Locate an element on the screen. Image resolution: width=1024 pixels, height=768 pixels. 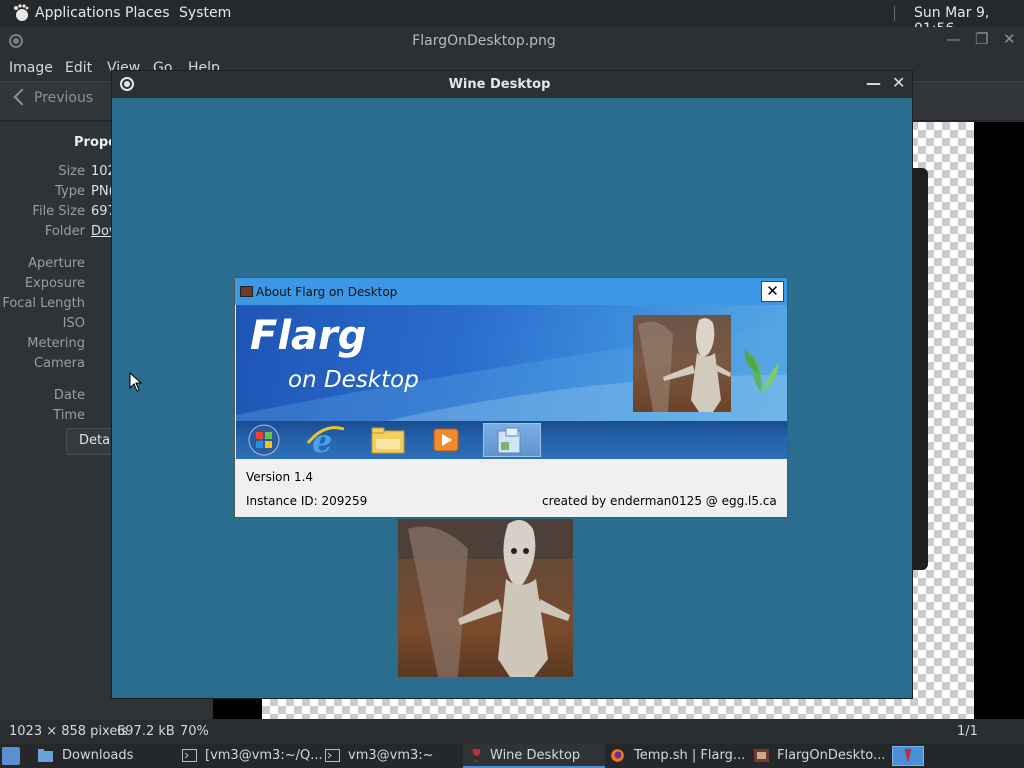
viewer-statusbar: 1023 × 858 pixels 697.2 kB 70% 1/1 is located at coordinates (512, 731).